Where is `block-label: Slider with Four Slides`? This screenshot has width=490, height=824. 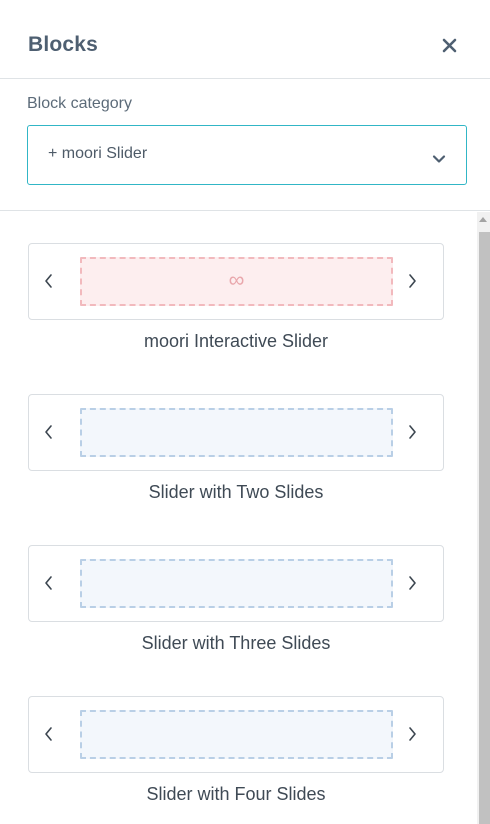 block-label: Slider with Four Slides is located at coordinates (236, 794).